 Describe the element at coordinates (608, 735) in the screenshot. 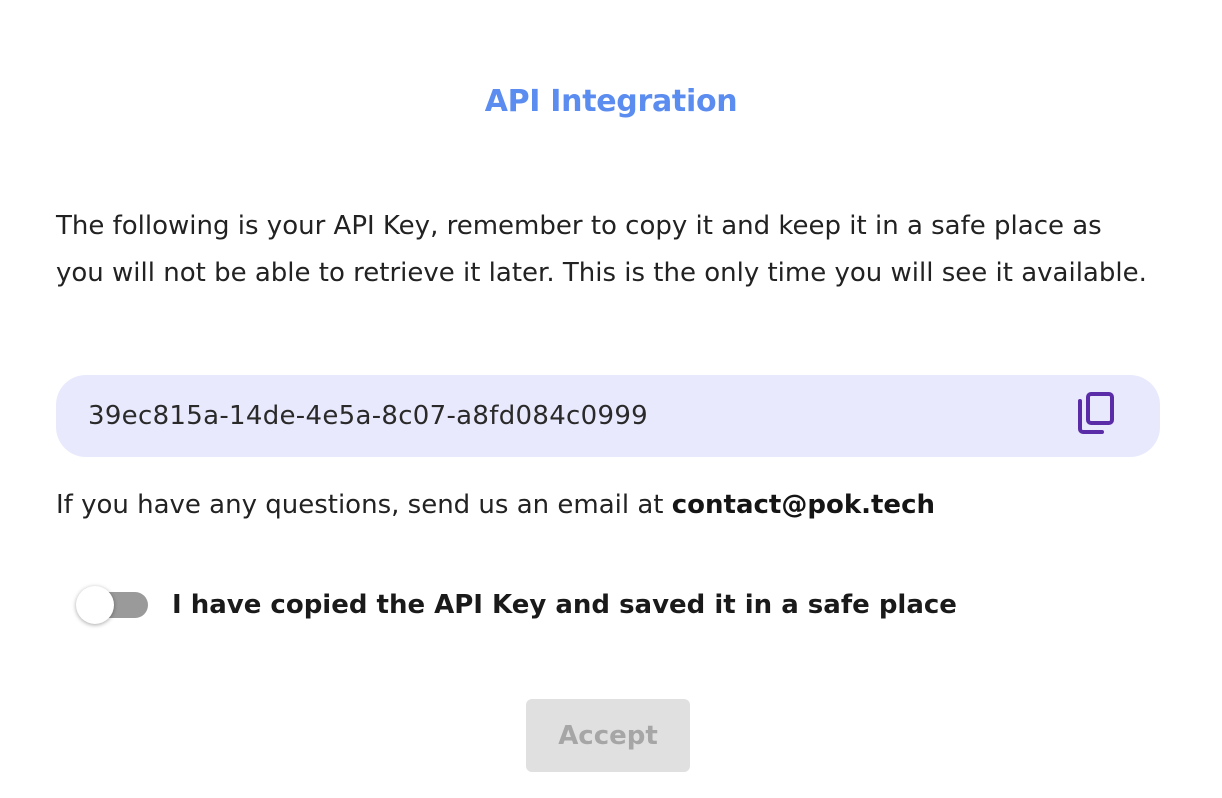

I see `accept-button: Accept` at that location.